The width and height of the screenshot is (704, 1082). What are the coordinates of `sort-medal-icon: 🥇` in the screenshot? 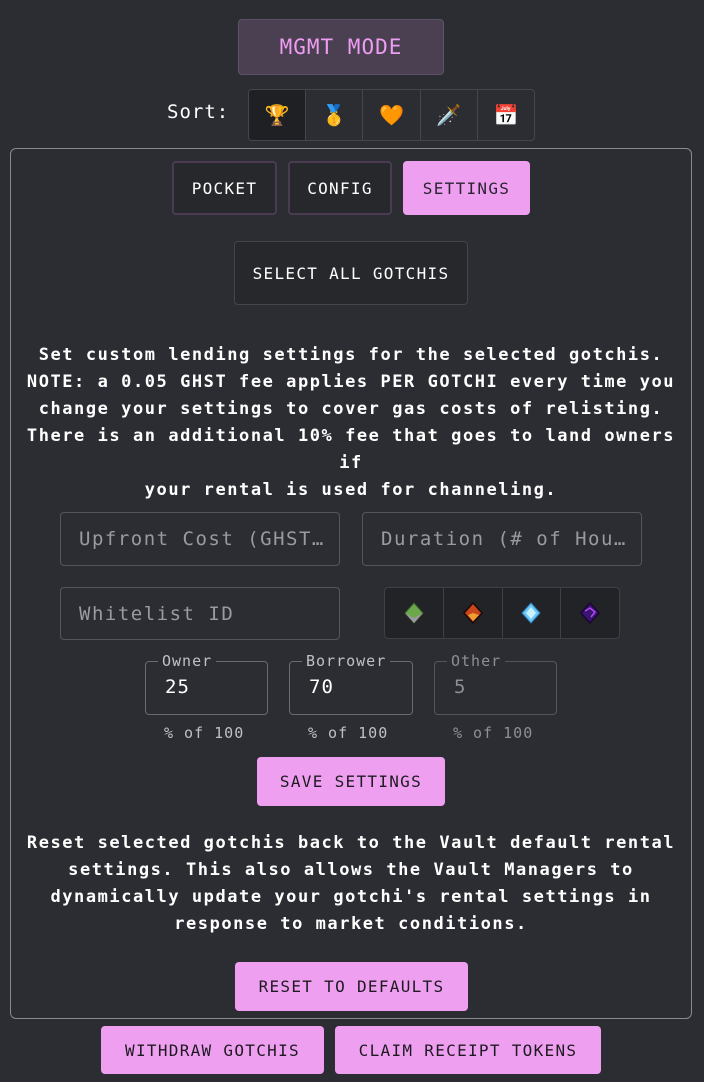 It's located at (333, 115).